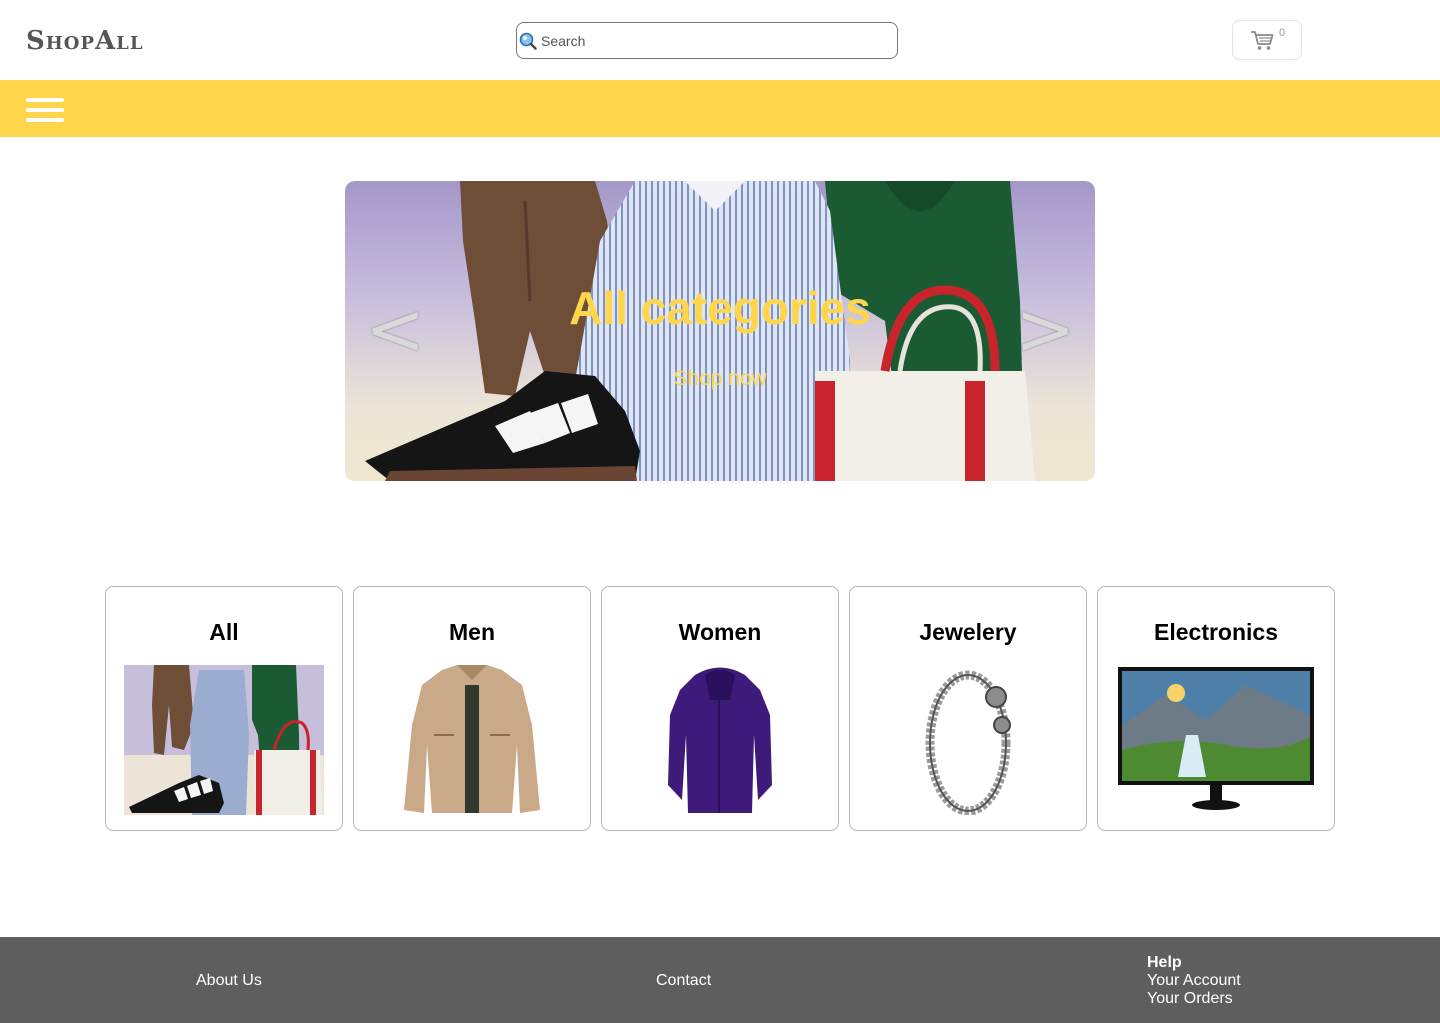 Image resolution: width=1440 pixels, height=1023 pixels. I want to click on footer-contact-link: Contact, so click(683, 981).